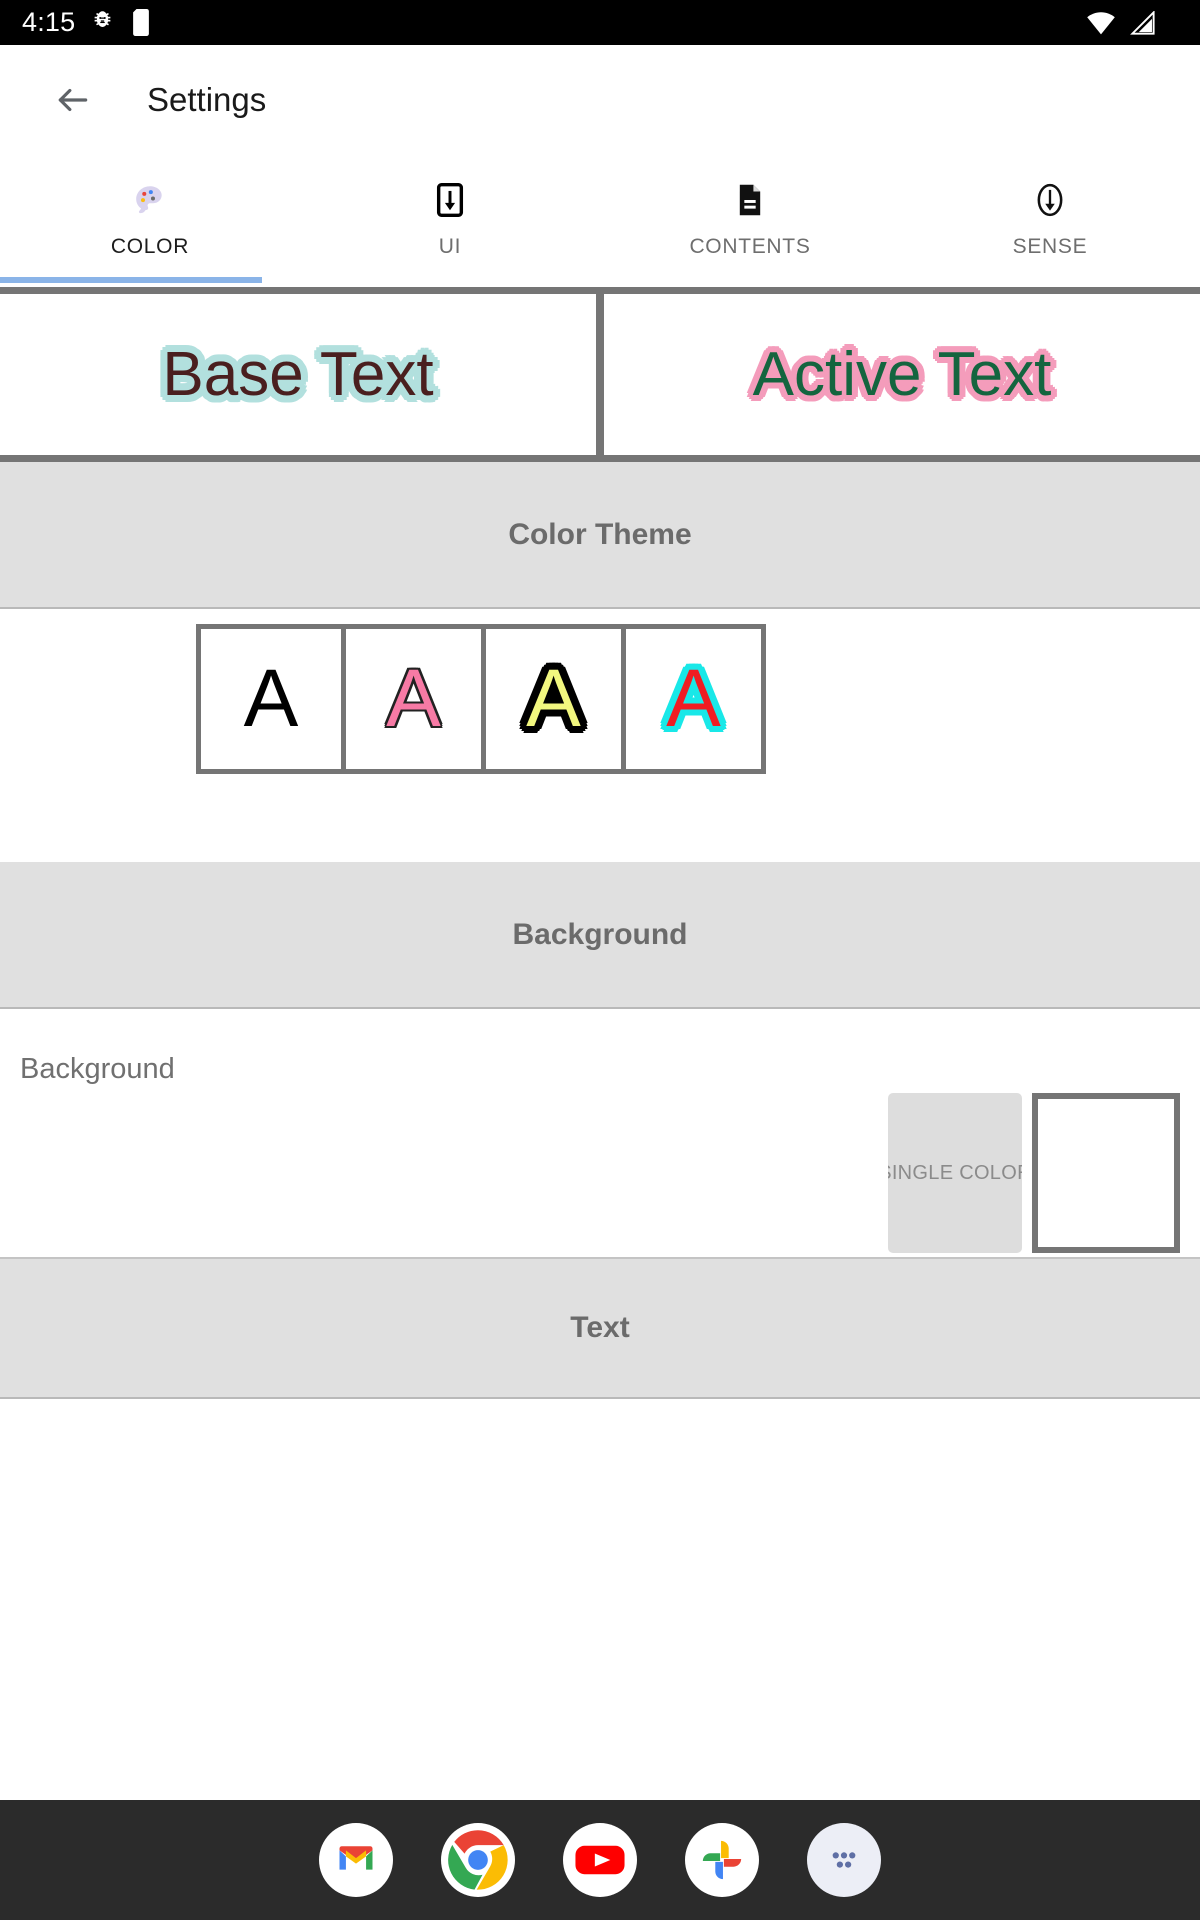 The width and height of the screenshot is (1200, 1920). Describe the element at coordinates (1101, 22) in the screenshot. I see `wifi-icon` at that location.